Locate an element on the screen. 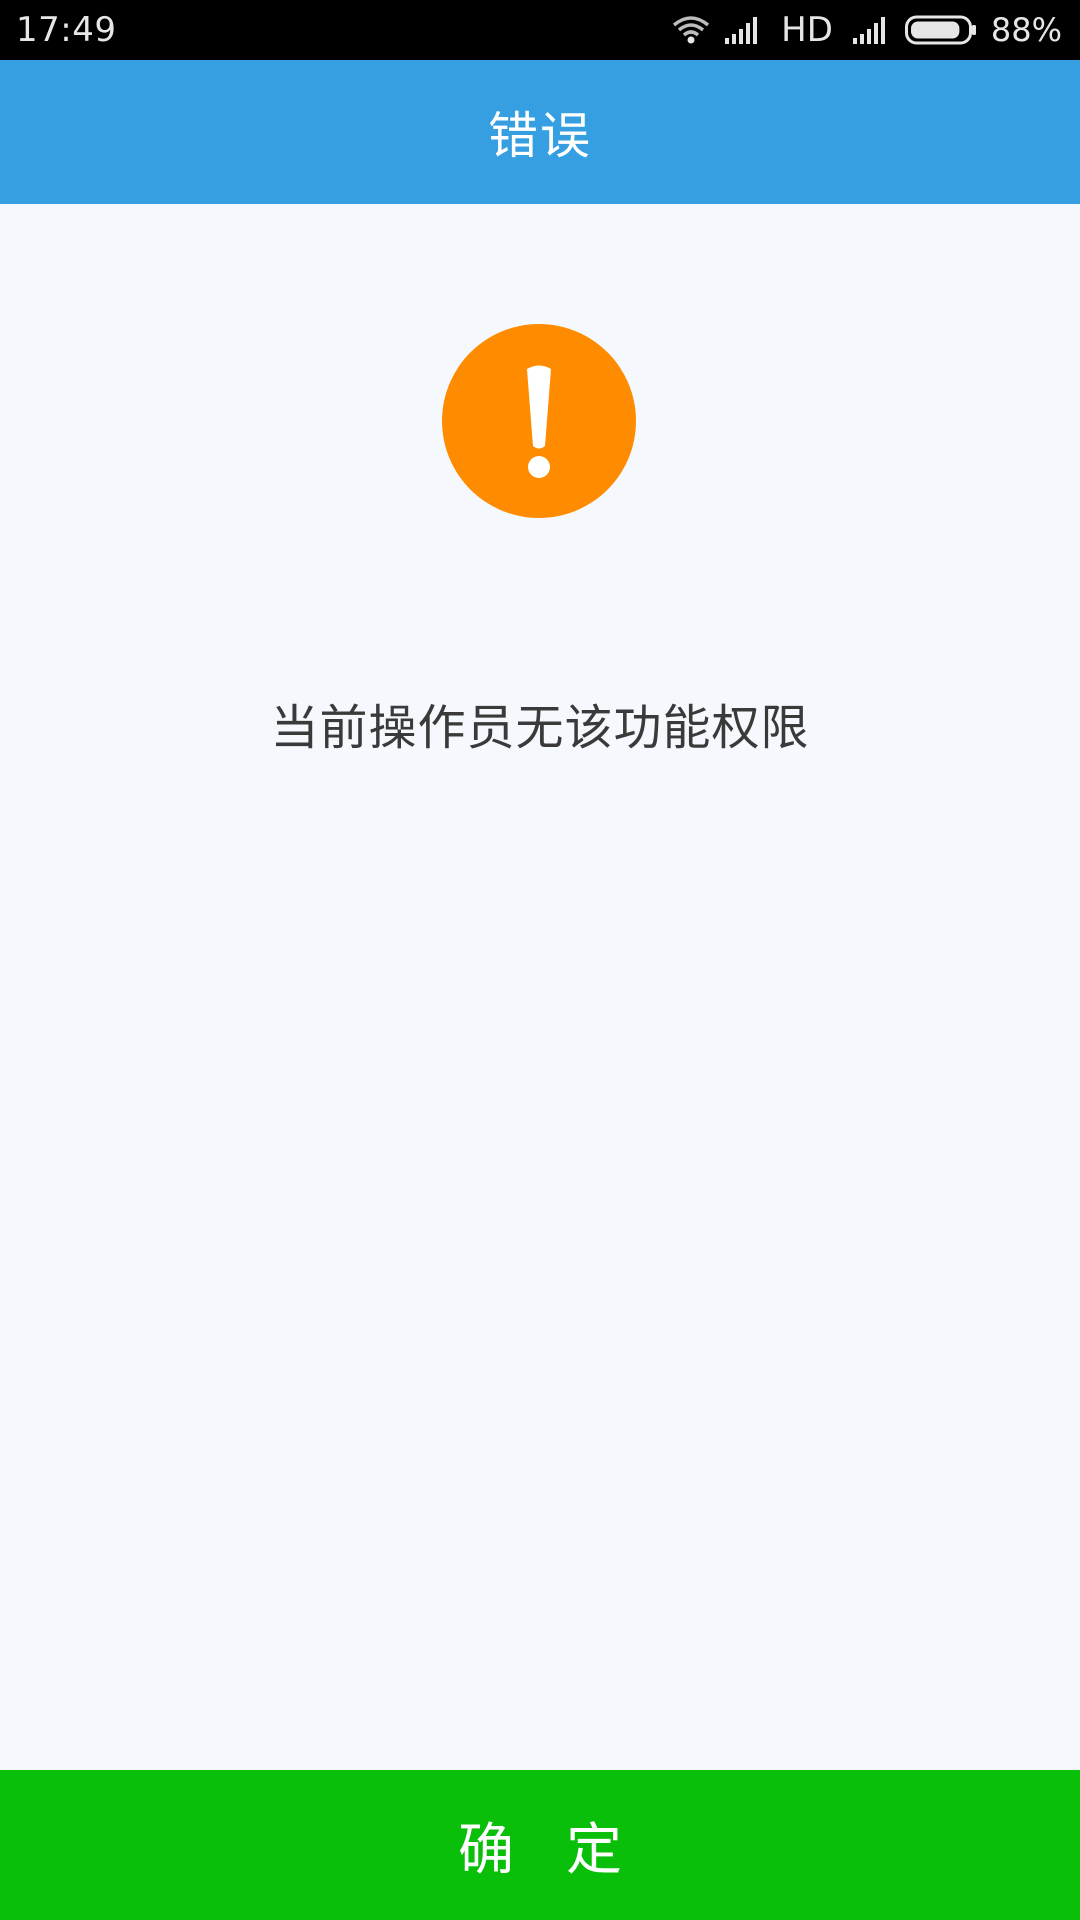 The image size is (1080, 1920). page-title: 错误 is located at coordinates (540, 136).